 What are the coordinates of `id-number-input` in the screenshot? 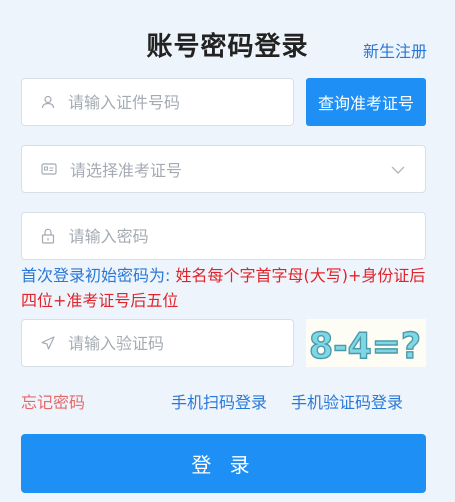 It's located at (180, 102).